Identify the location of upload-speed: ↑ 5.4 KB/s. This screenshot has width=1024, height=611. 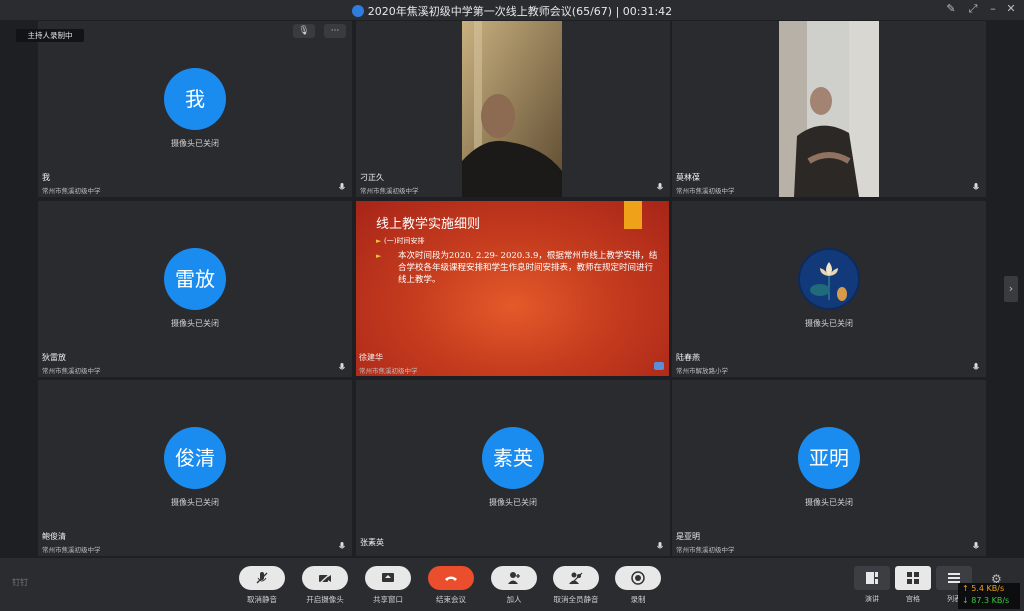
(991, 589).